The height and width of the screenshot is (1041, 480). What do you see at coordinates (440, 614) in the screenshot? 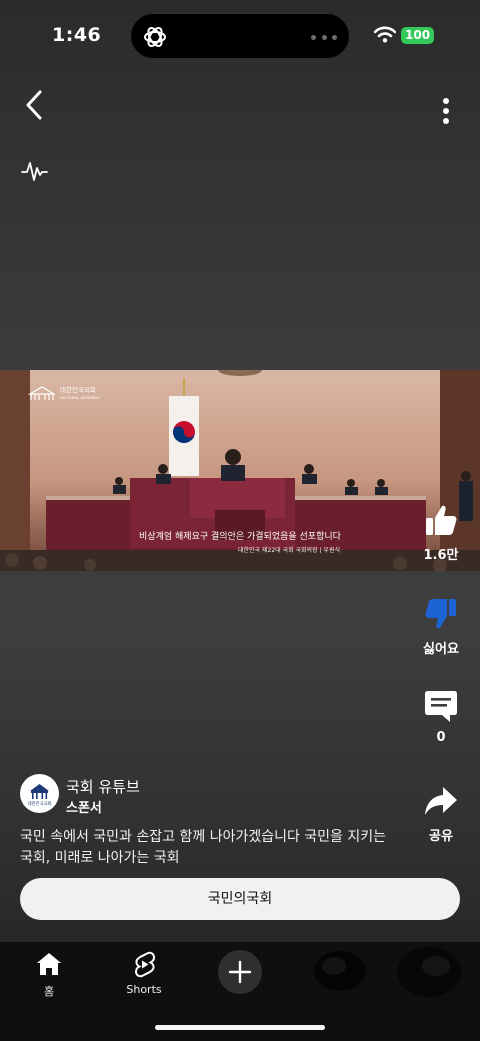
I see `thumbs-down-icon` at bounding box center [440, 614].